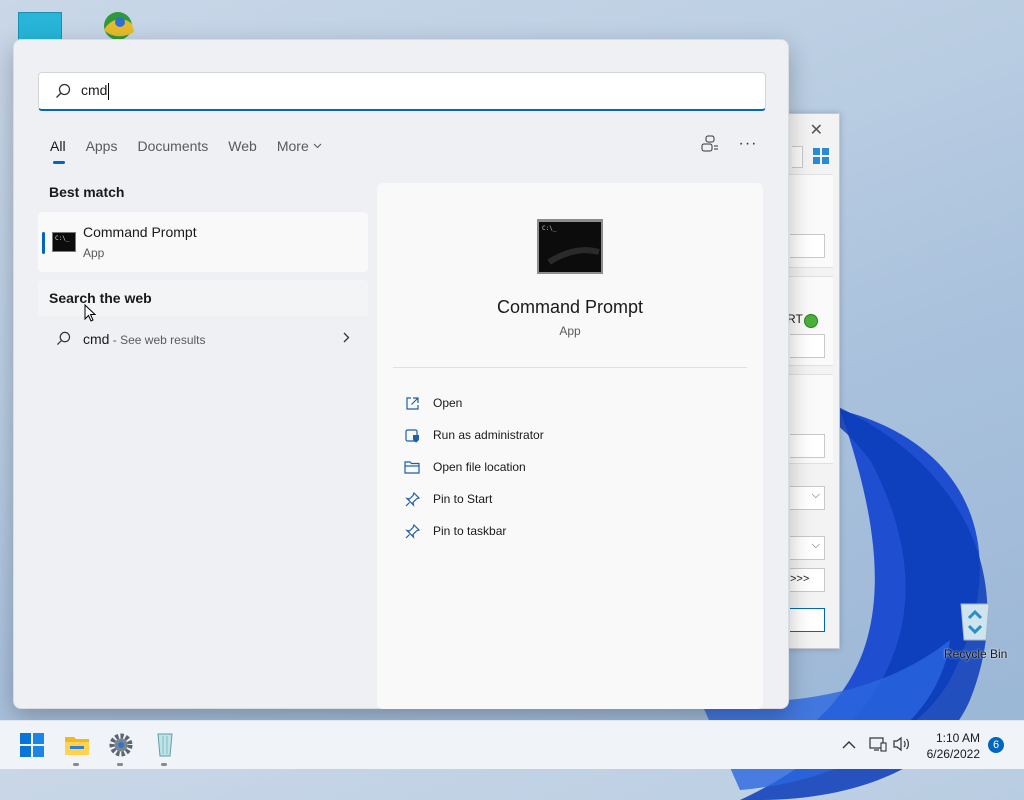 Image resolution: width=1024 pixels, height=800 pixels. I want to click on action-open-file-location: Open file location, so click(473, 467).